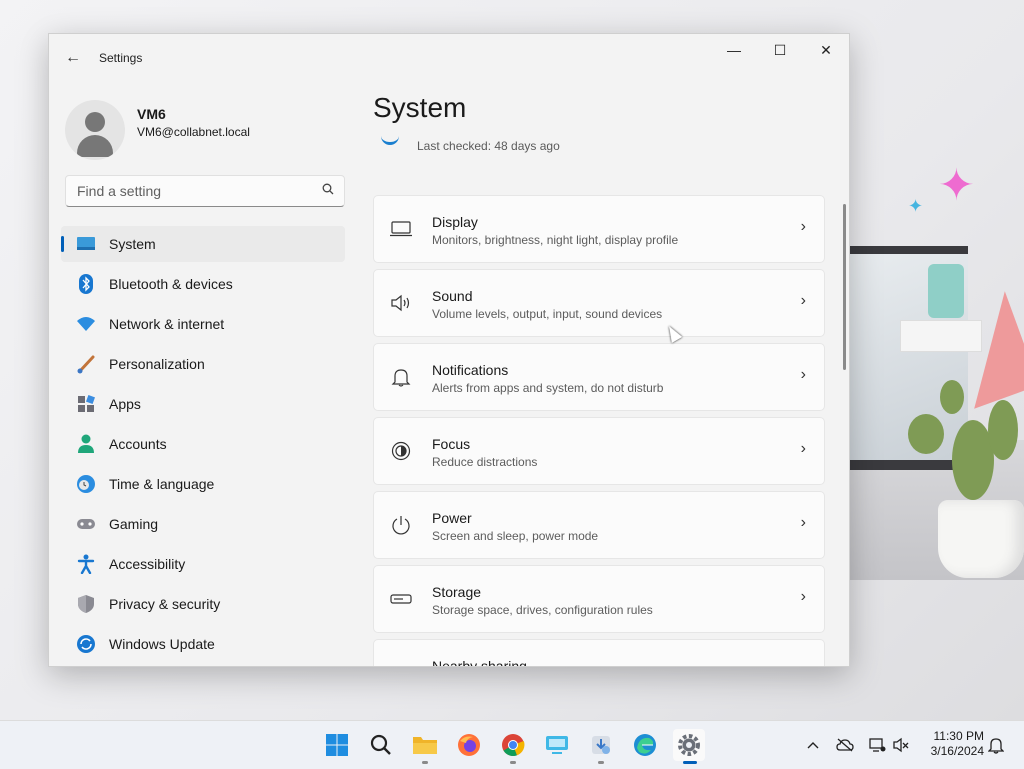 This screenshot has width=1024, height=769. I want to click on chrome-button, so click(513, 746).